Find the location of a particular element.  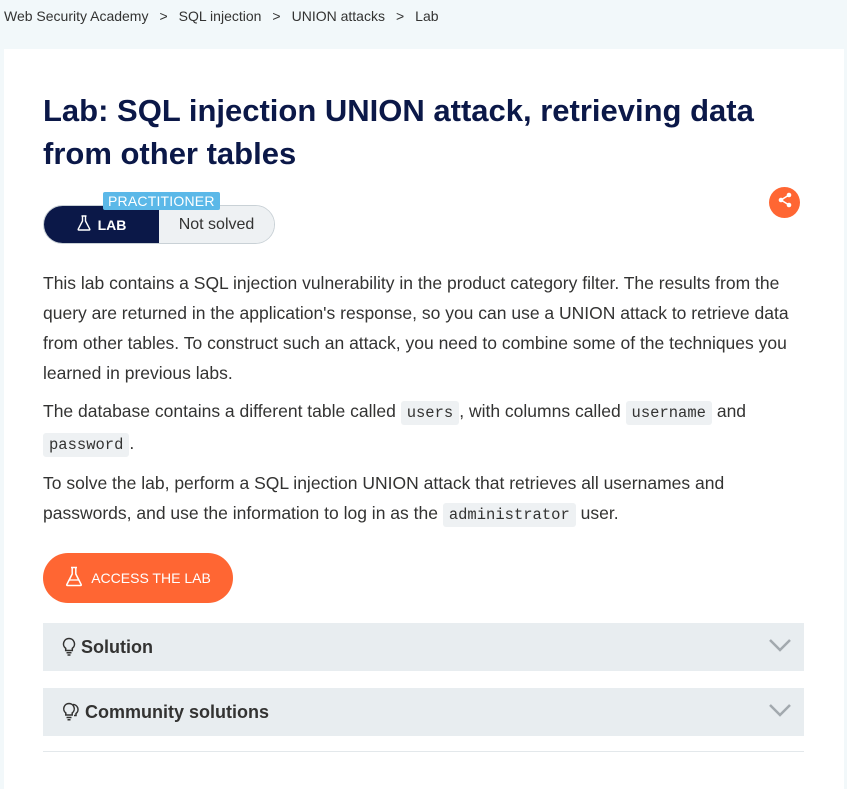

breadcrumb-lab: Lab is located at coordinates (426, 16).